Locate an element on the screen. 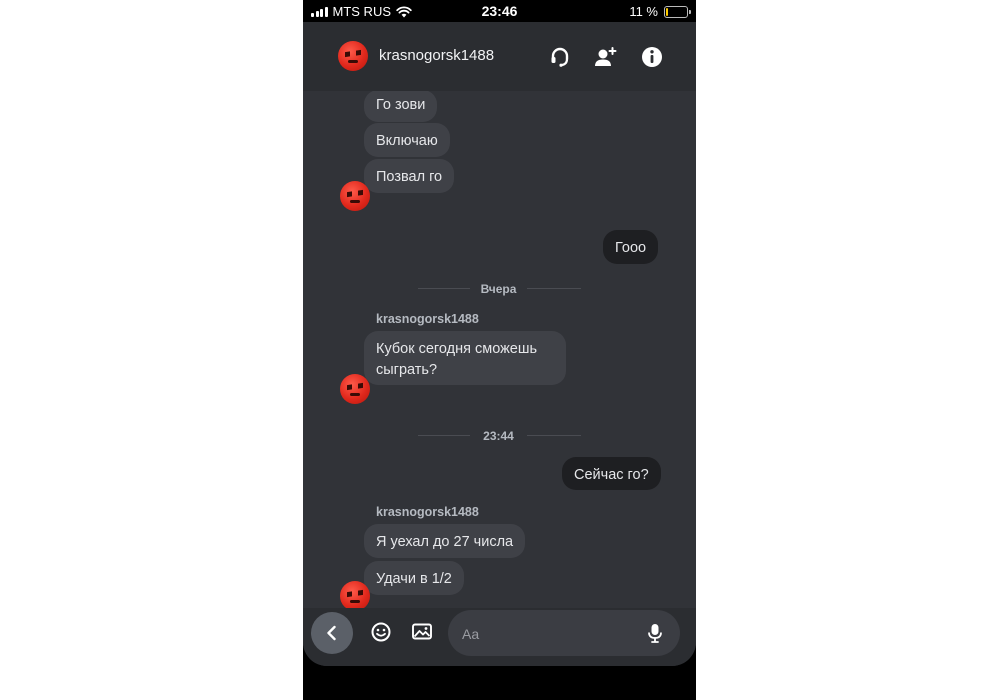 Image resolution: width=1000 pixels, height=700 pixels. date-divider-label: Вчера is located at coordinates (498, 289).